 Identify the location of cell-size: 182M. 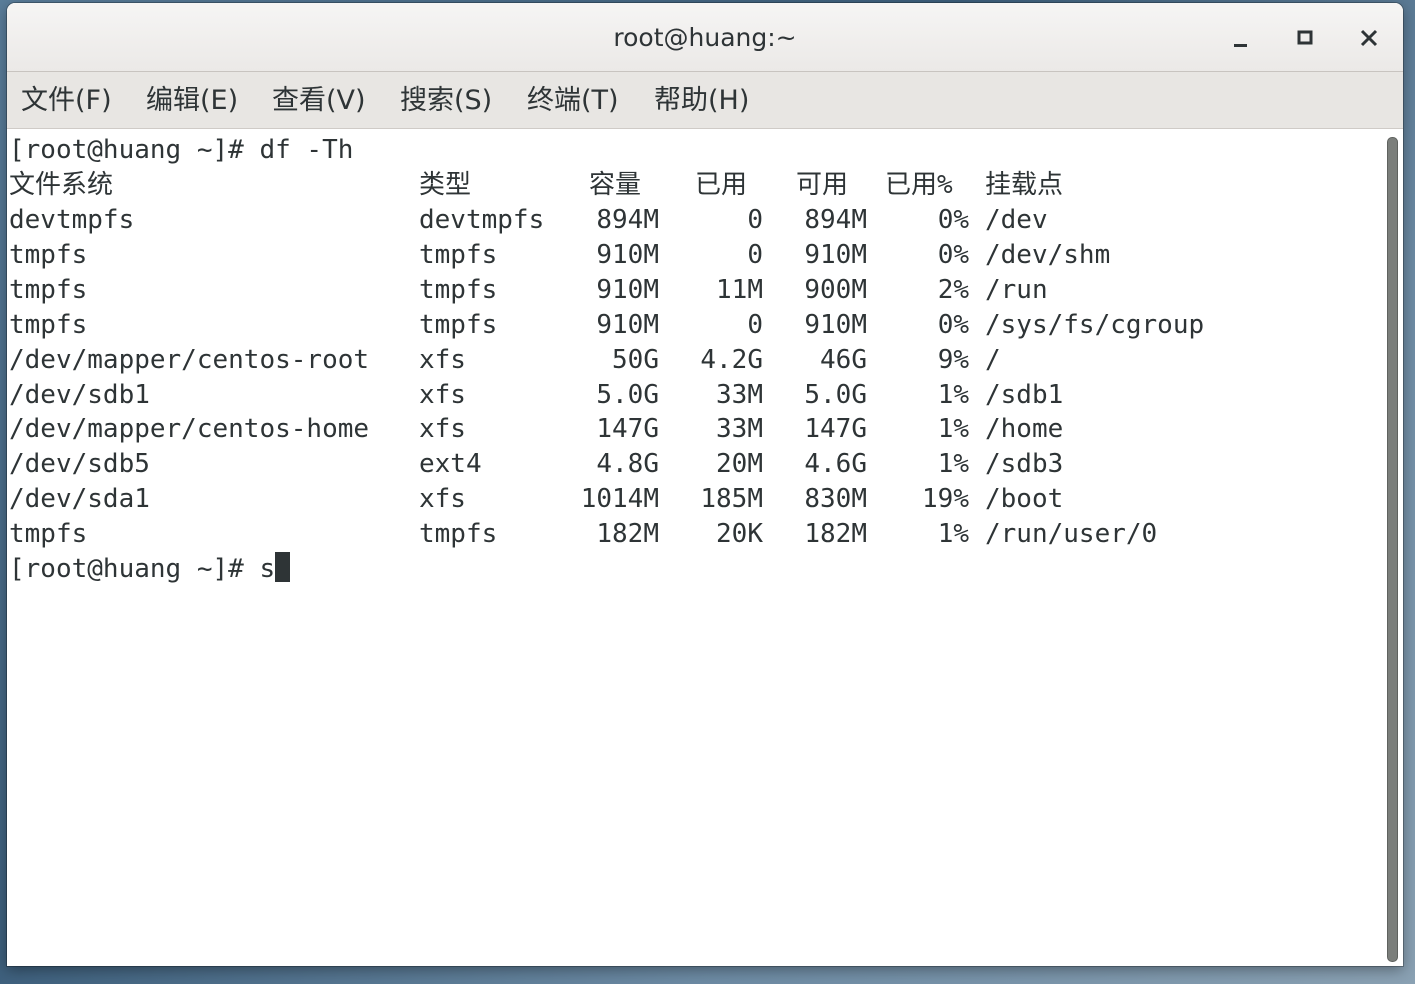
(627, 534).